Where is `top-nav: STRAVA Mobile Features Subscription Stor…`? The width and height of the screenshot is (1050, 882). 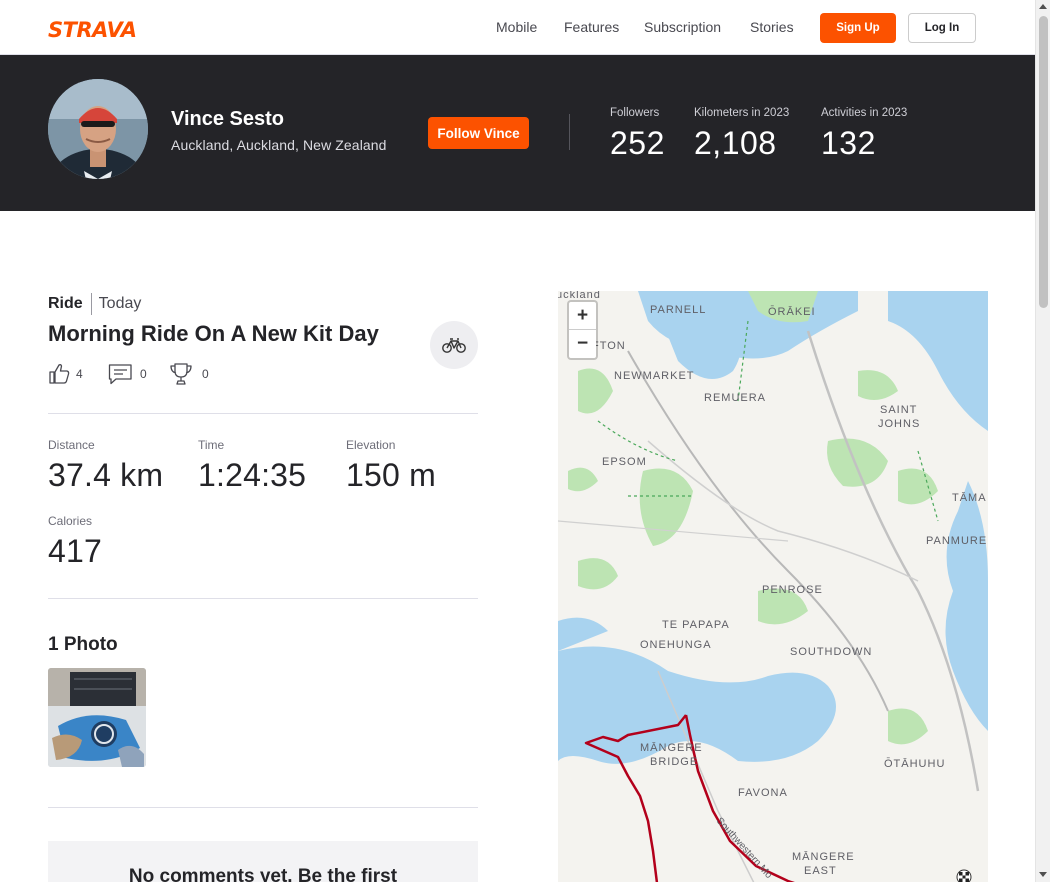 top-nav: STRAVA Mobile Features Subscription Stor… is located at coordinates (517, 27).